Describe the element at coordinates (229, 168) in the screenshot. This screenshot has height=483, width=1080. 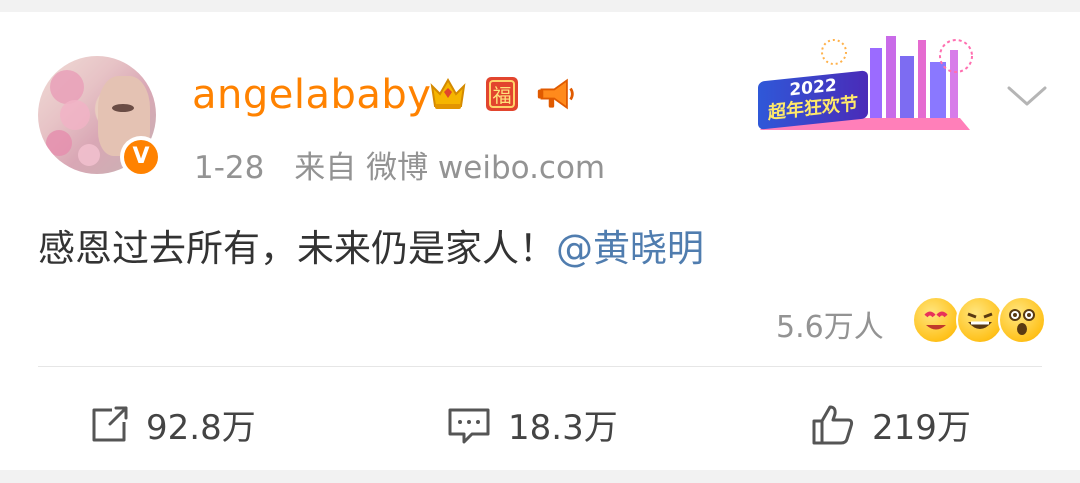
I see `post-date: 1-28` at that location.